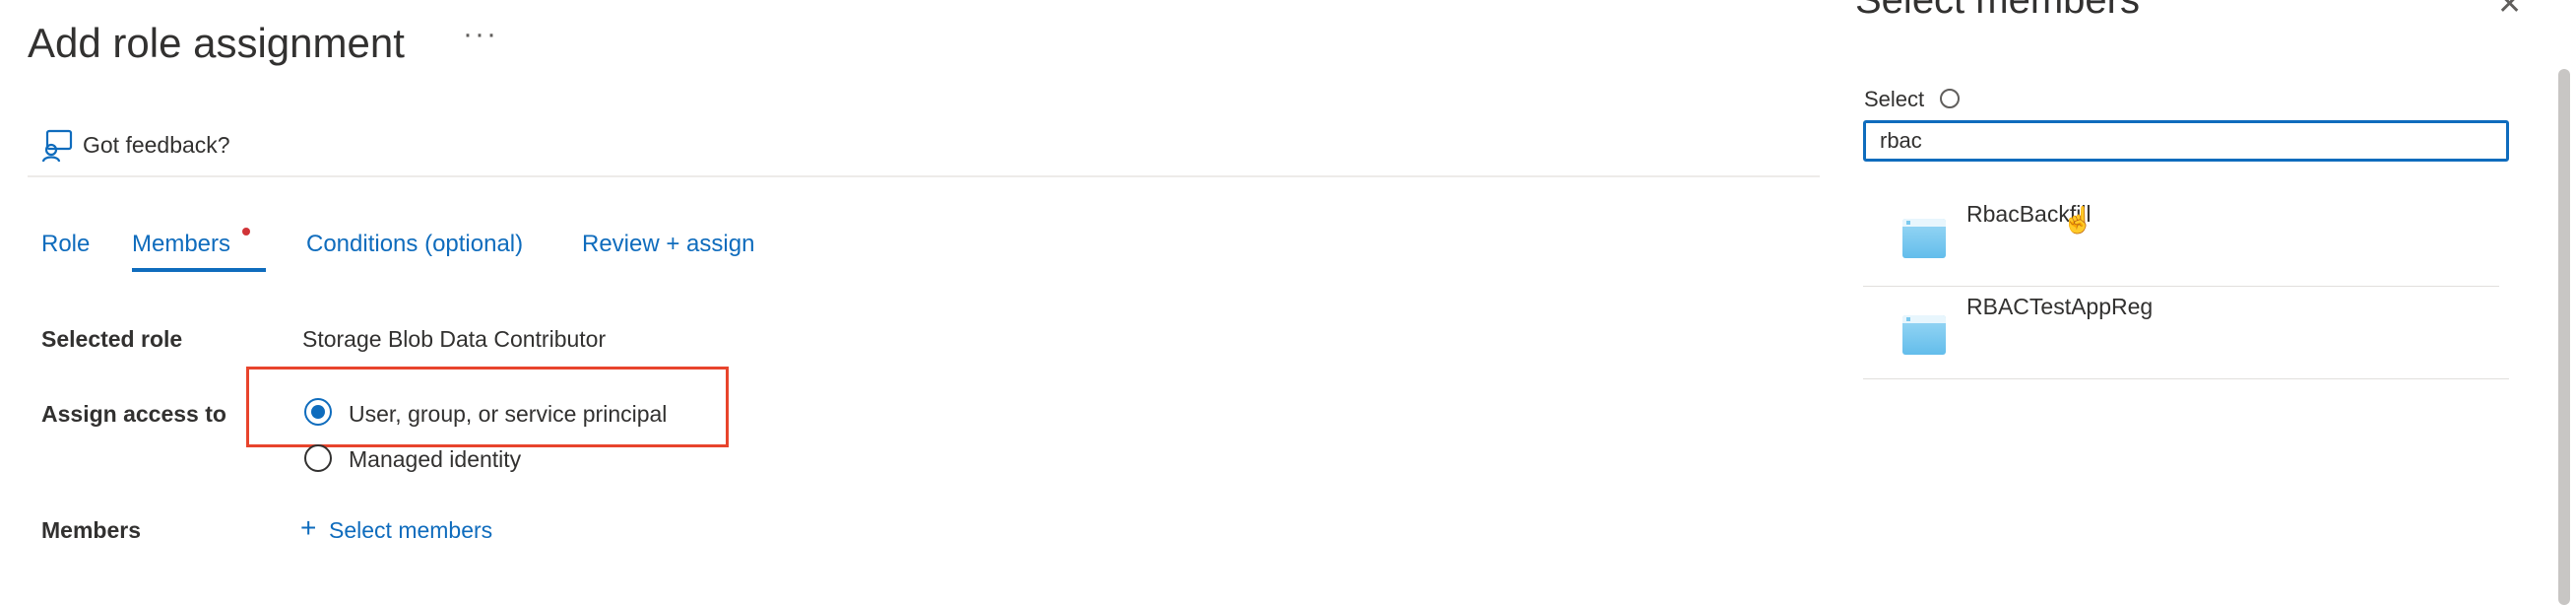 Image resolution: width=2576 pixels, height=605 pixels. I want to click on result-item-rbactestappreg: RBACTestAppReg, so click(2181, 331).